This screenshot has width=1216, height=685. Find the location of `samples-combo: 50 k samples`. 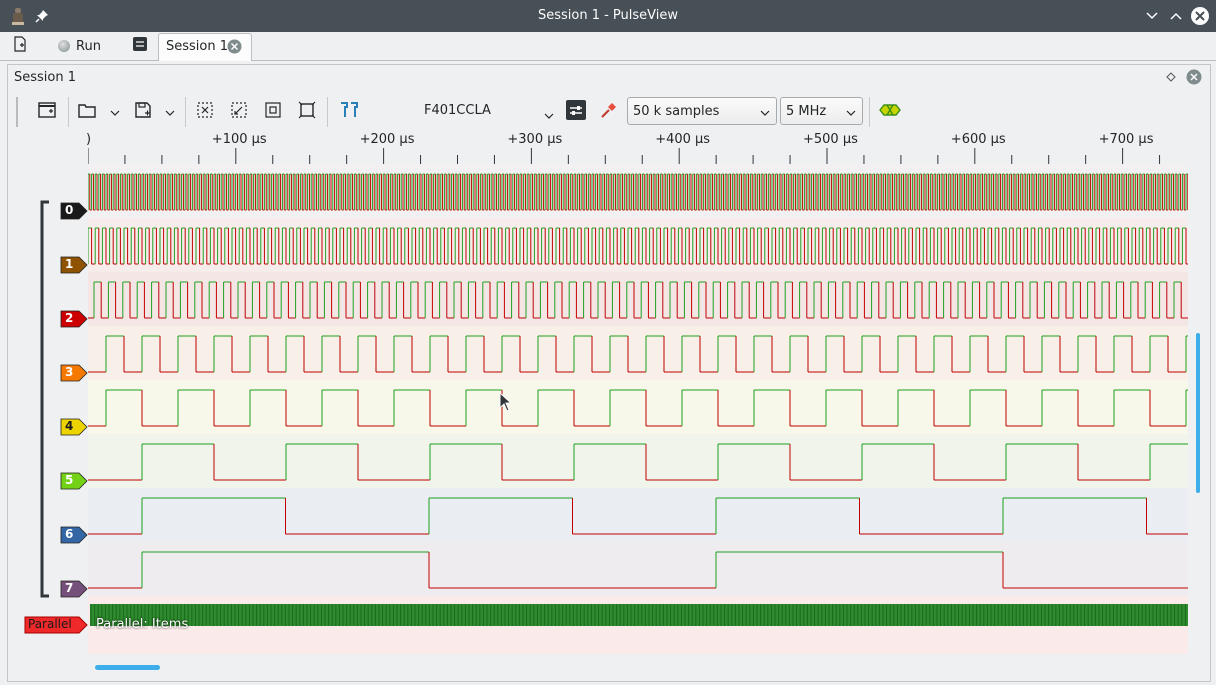

samples-combo: 50 k samples is located at coordinates (702, 111).